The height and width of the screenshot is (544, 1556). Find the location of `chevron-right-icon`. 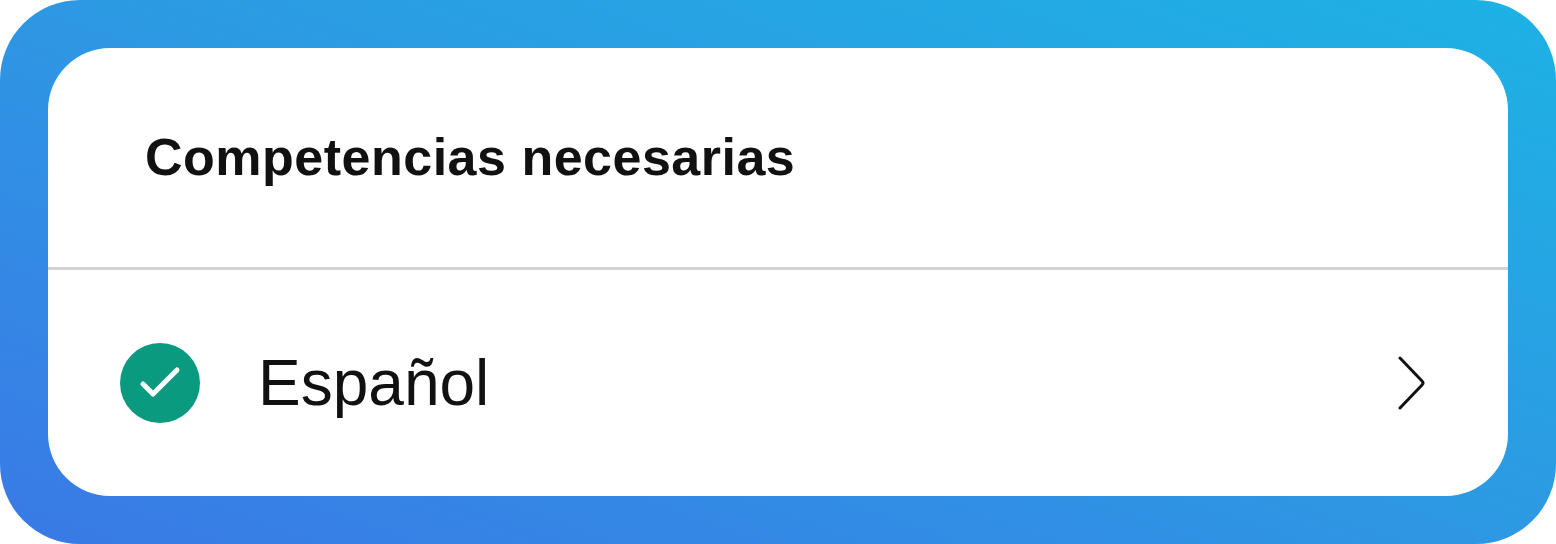

chevron-right-icon is located at coordinates (1411, 383).